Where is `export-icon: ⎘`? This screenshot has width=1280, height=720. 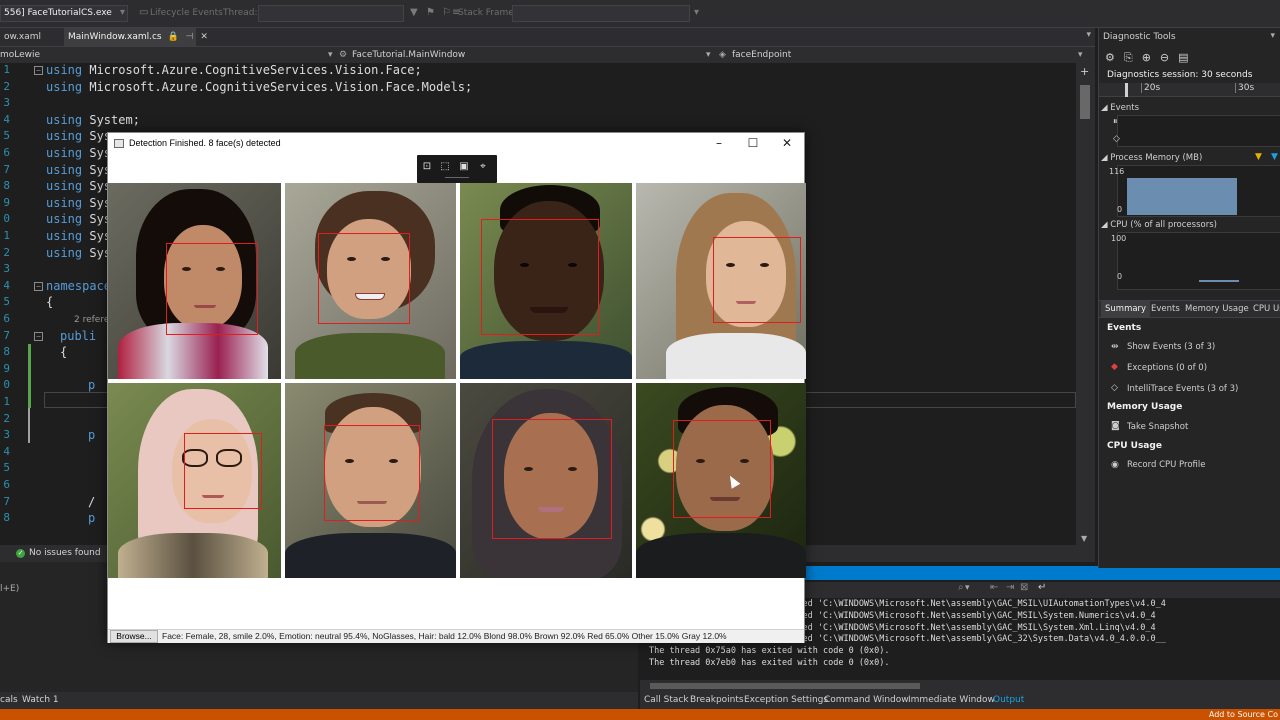
export-icon: ⎘ is located at coordinates (1128, 57).